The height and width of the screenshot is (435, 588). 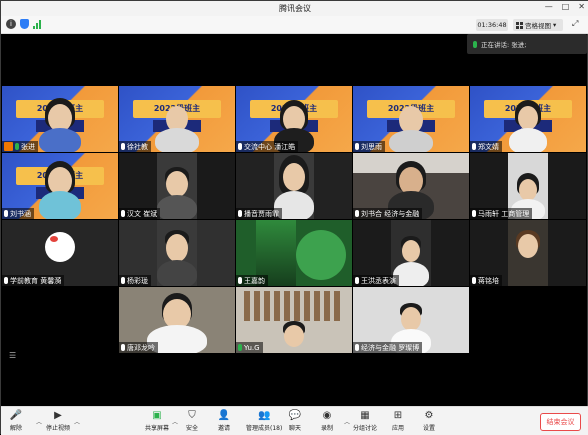 What do you see at coordinates (429, 421) in the screenshot?
I see `settings-button: ⚙ 设置` at bounding box center [429, 421].